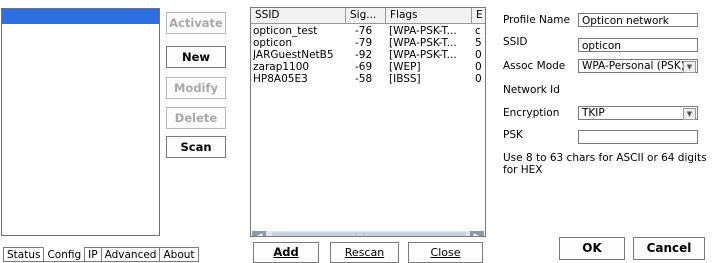  Describe the element at coordinates (513, 135) in the screenshot. I see `psk-label: PSK` at that location.